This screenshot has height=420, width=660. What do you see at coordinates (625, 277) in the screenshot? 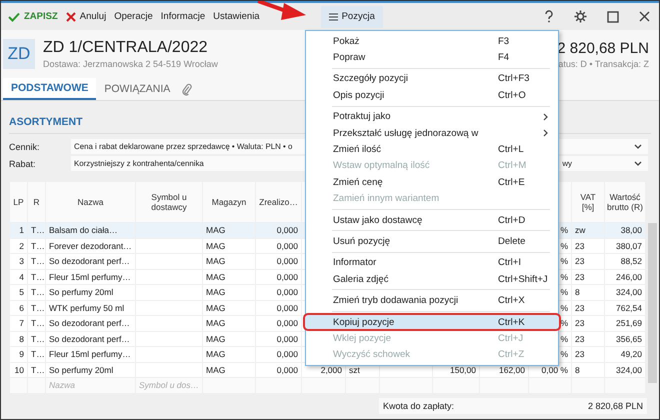
I see `table-cell: 246,00` at bounding box center [625, 277].